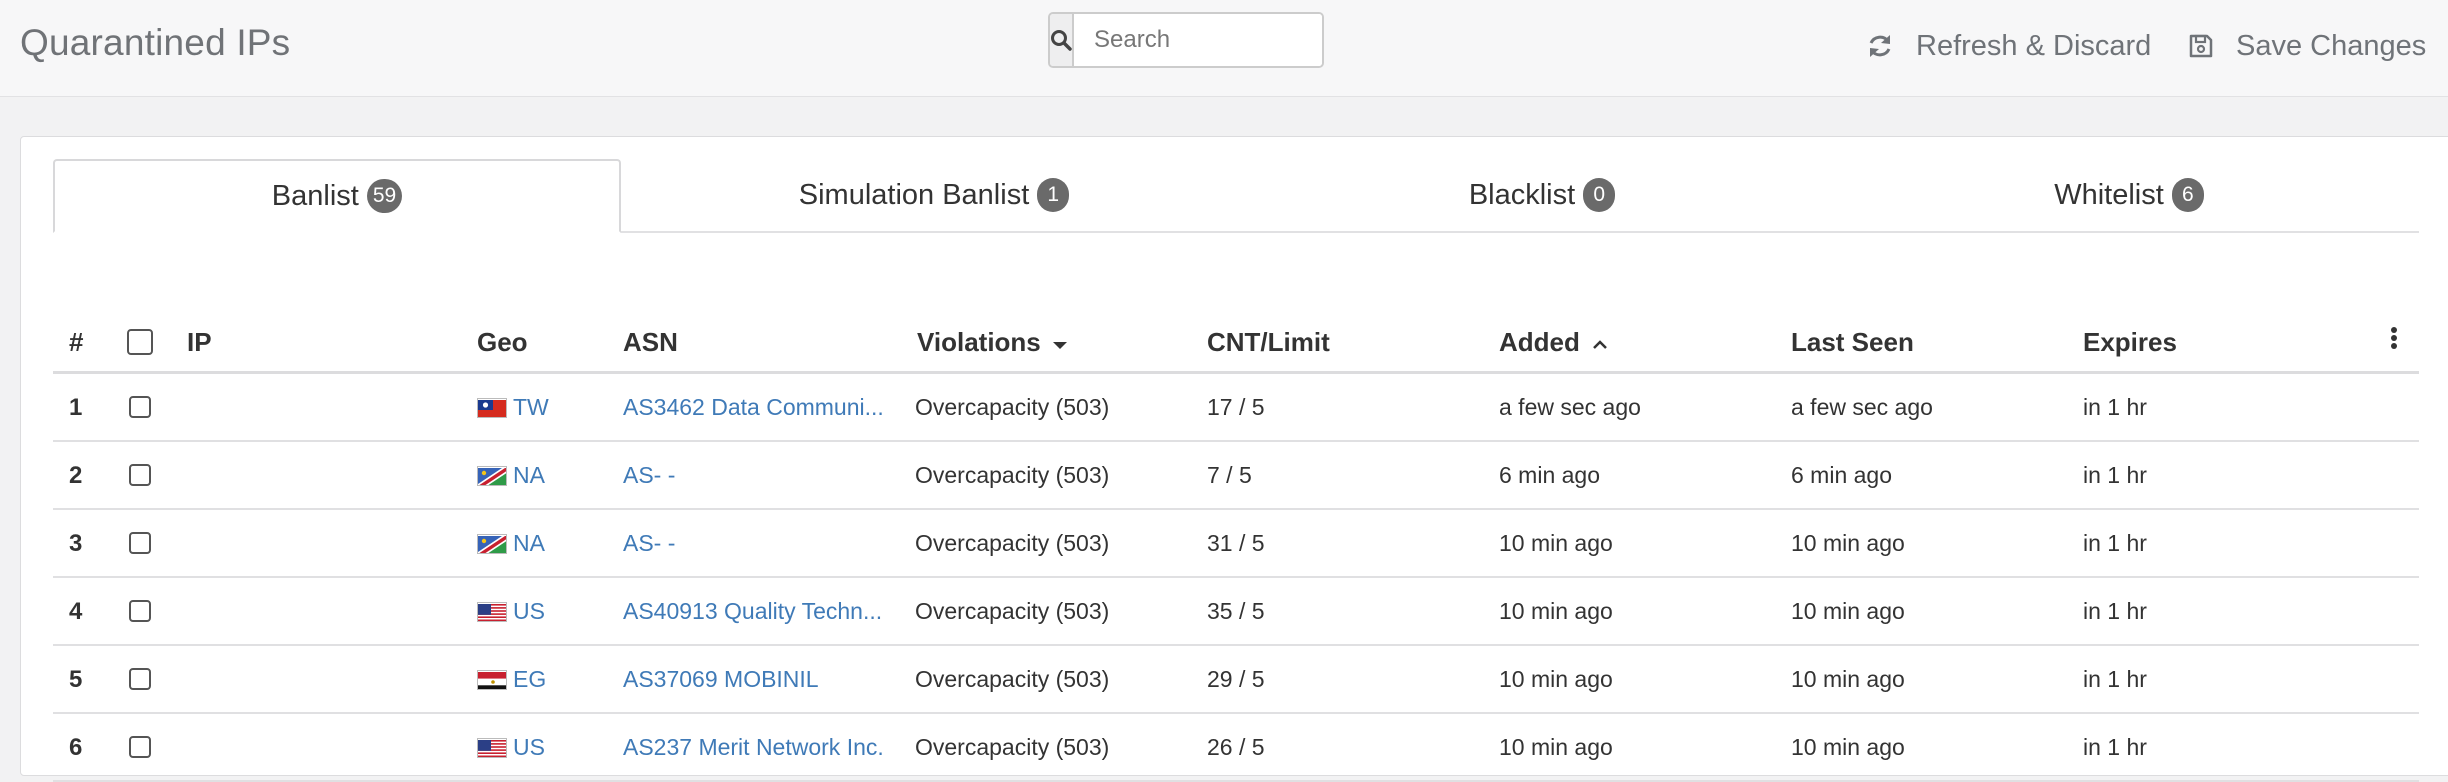 The height and width of the screenshot is (782, 2448). What do you see at coordinates (1053, 195) in the screenshot?
I see `tab-simulation-banlist-count-badge: 1` at bounding box center [1053, 195].